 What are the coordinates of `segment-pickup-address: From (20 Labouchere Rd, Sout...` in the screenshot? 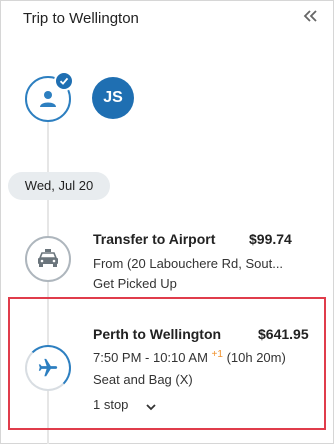 It's located at (188, 263).